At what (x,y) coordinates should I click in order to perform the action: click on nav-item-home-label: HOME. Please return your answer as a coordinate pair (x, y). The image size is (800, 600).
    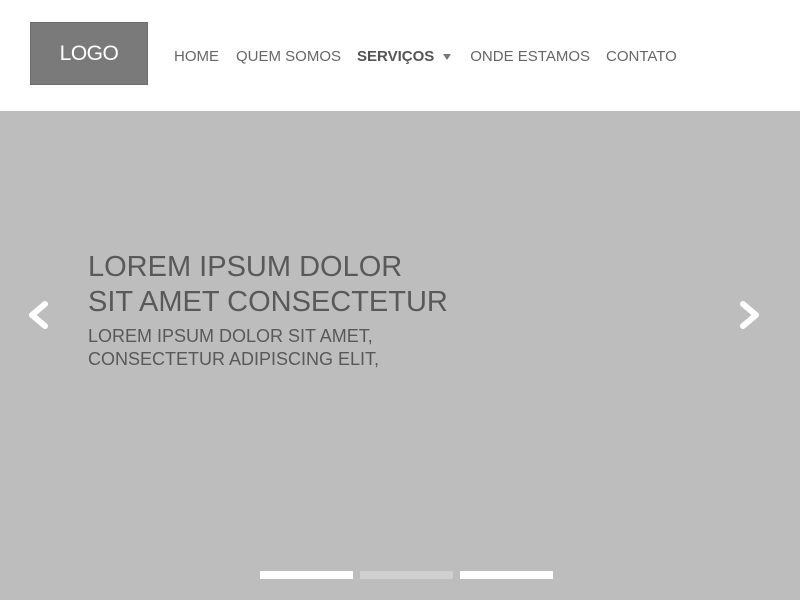
    Looking at the image, I should click on (196, 56).